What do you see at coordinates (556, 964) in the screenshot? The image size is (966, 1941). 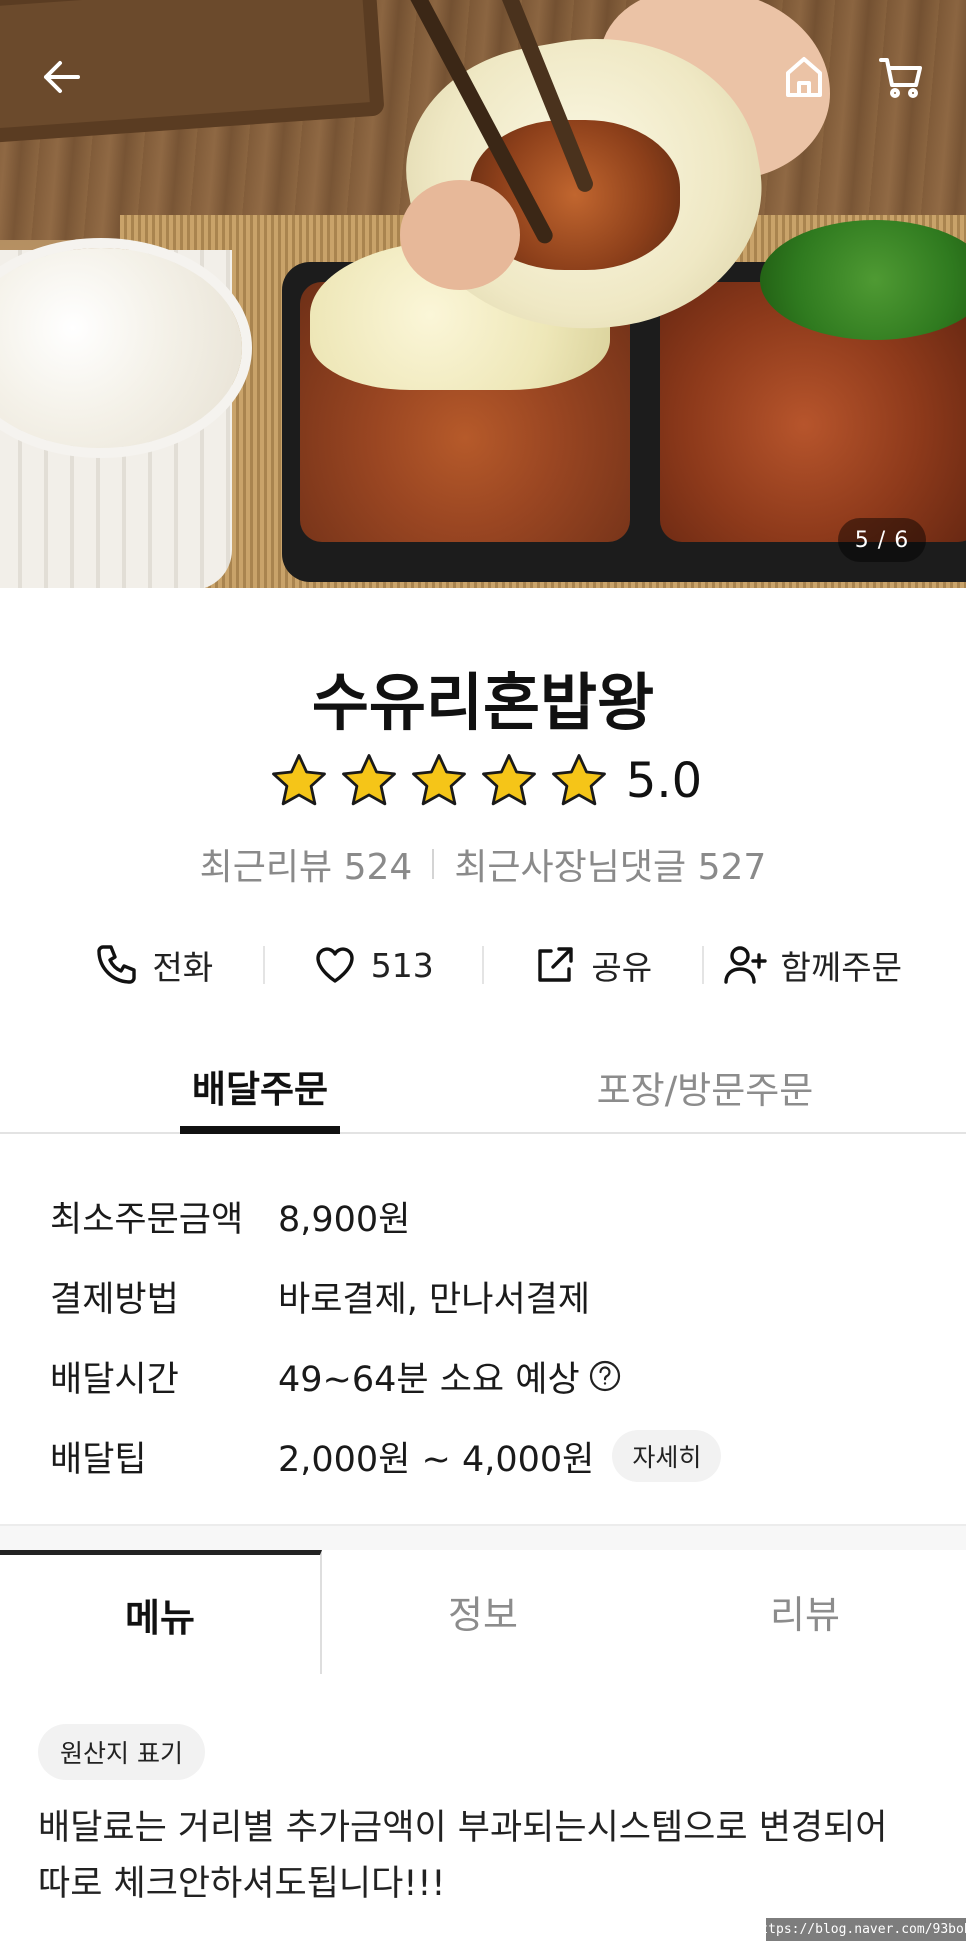 I see `share-icon` at bounding box center [556, 964].